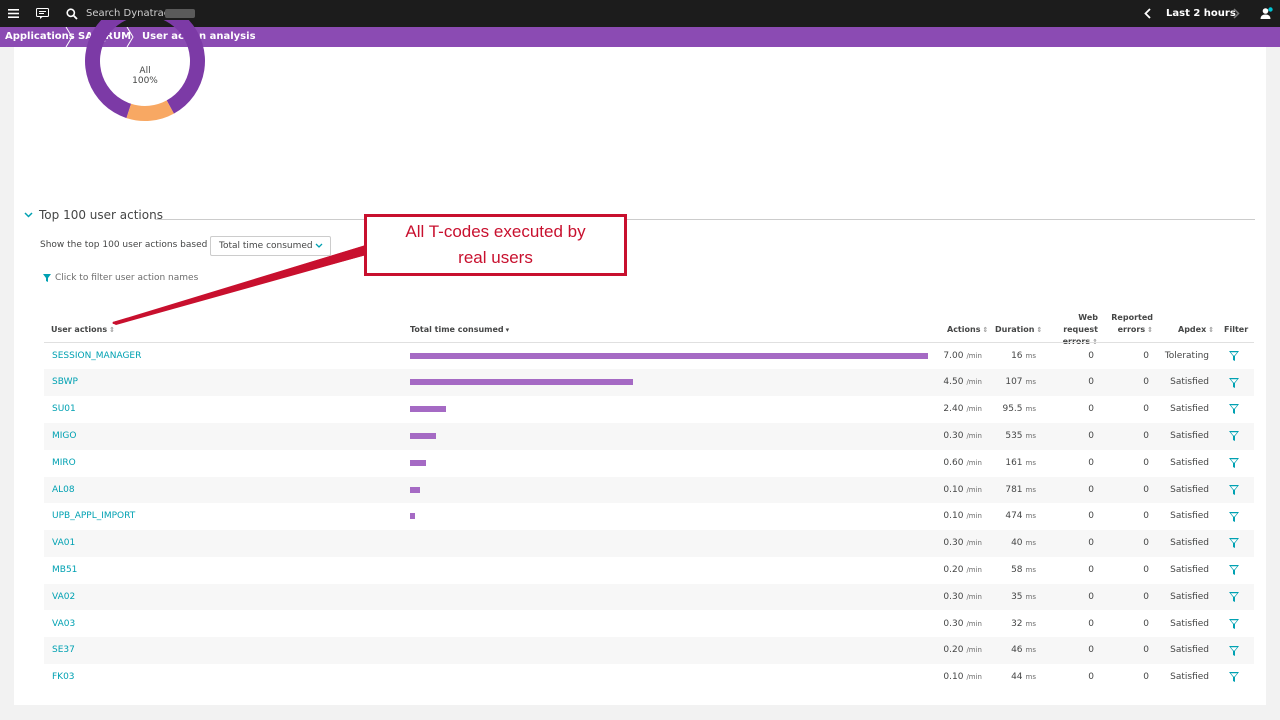 The width and height of the screenshot is (1280, 720). Describe the element at coordinates (507, 330) in the screenshot. I see `sort-desc-icon: ▾` at that location.